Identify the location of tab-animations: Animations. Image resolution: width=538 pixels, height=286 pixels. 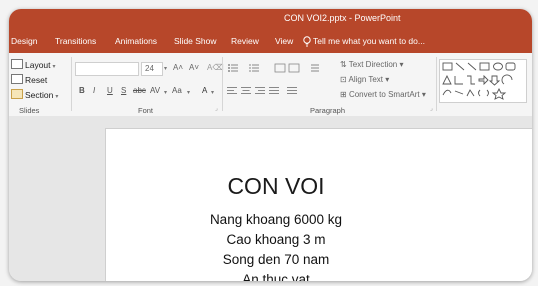
(136, 41).